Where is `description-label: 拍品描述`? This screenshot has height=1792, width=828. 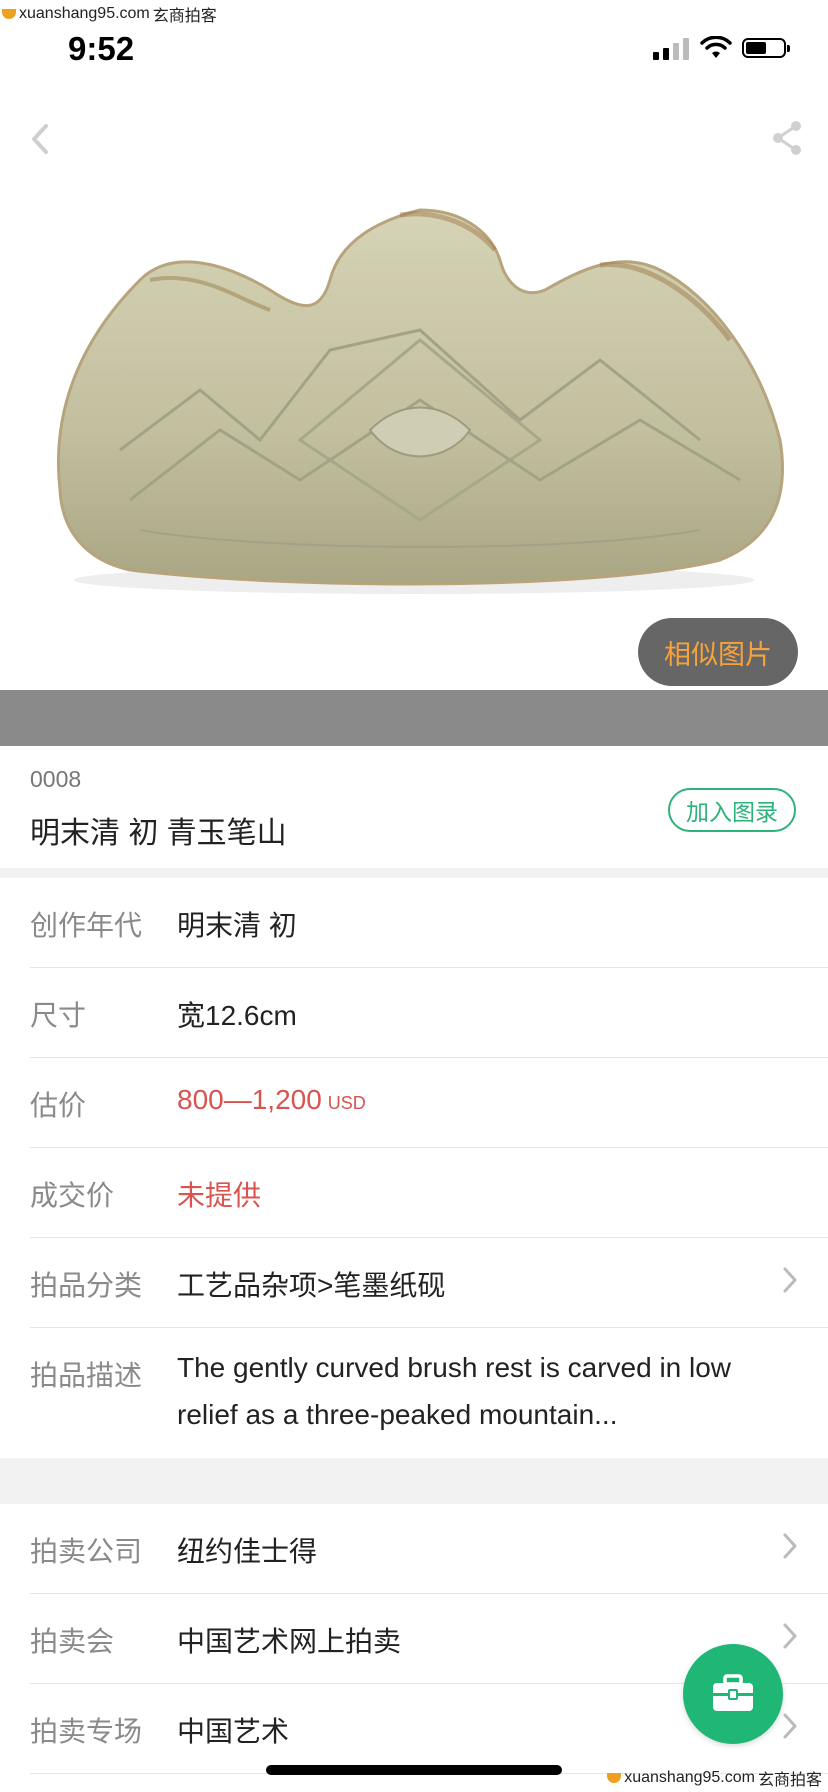 description-label: 拍品描述 is located at coordinates (86, 1375).